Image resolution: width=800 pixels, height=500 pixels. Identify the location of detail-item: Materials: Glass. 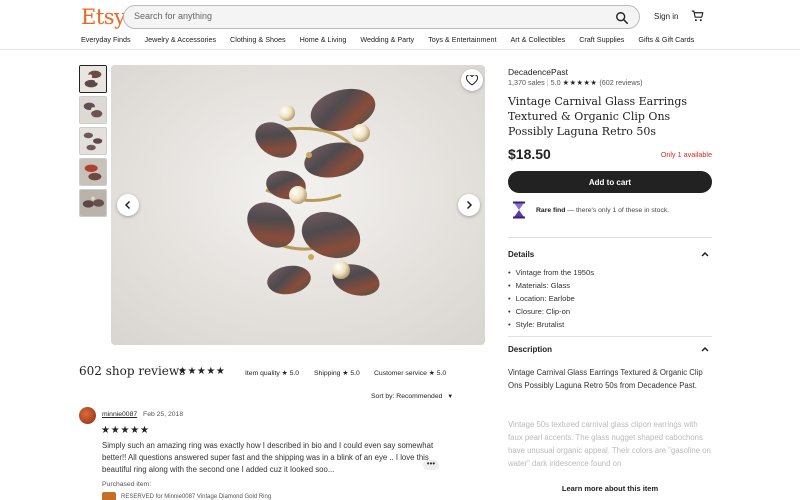
(551, 285).